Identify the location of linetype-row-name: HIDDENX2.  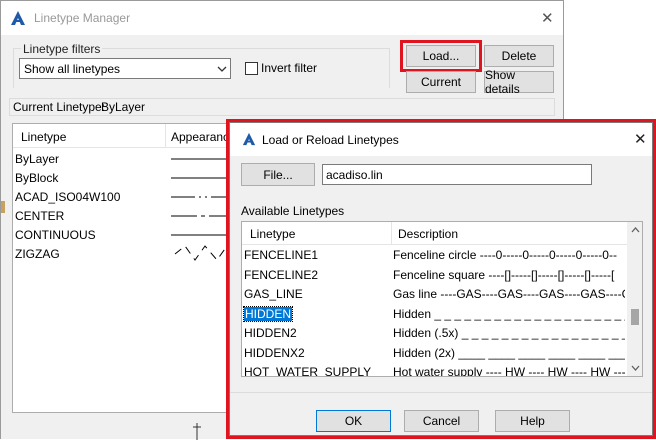
(274, 353).